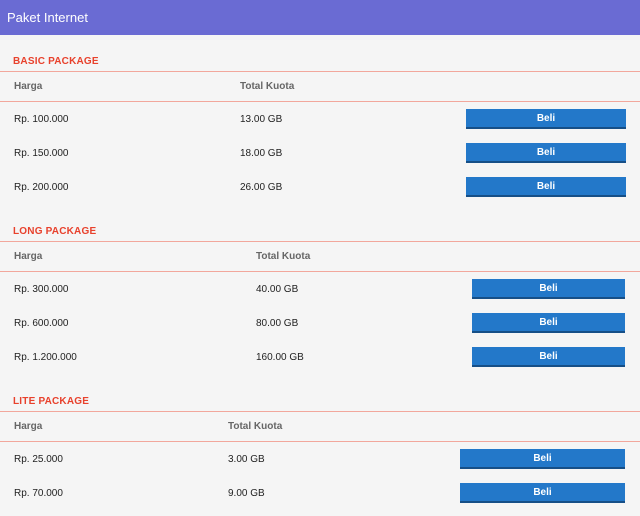  What do you see at coordinates (277, 323) in the screenshot?
I see `row-quota: 80.00 GB` at bounding box center [277, 323].